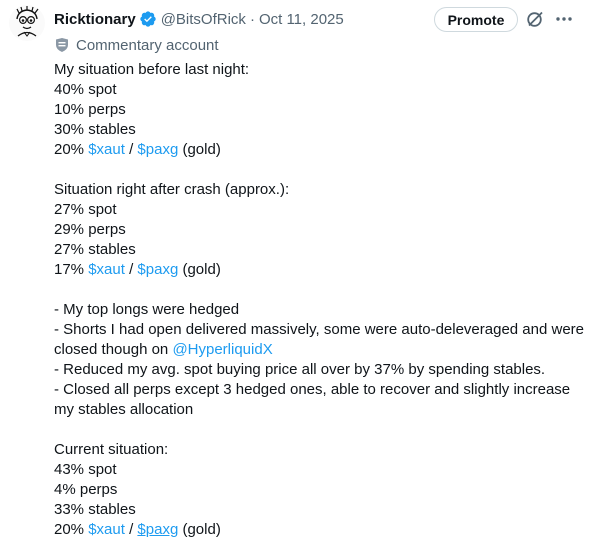 This screenshot has width=594, height=551. Describe the element at coordinates (62, 45) in the screenshot. I see `shield-icon` at that location.